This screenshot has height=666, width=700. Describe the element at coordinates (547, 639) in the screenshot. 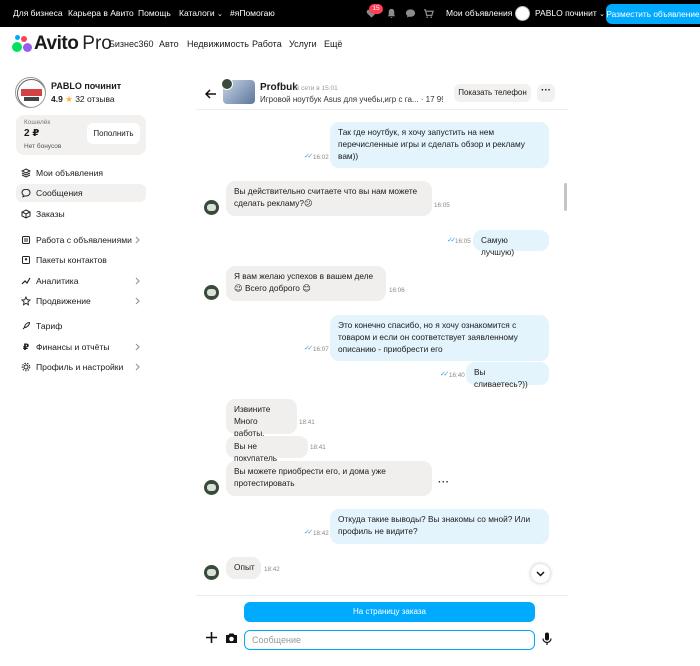

I see `microphone-icon` at that location.